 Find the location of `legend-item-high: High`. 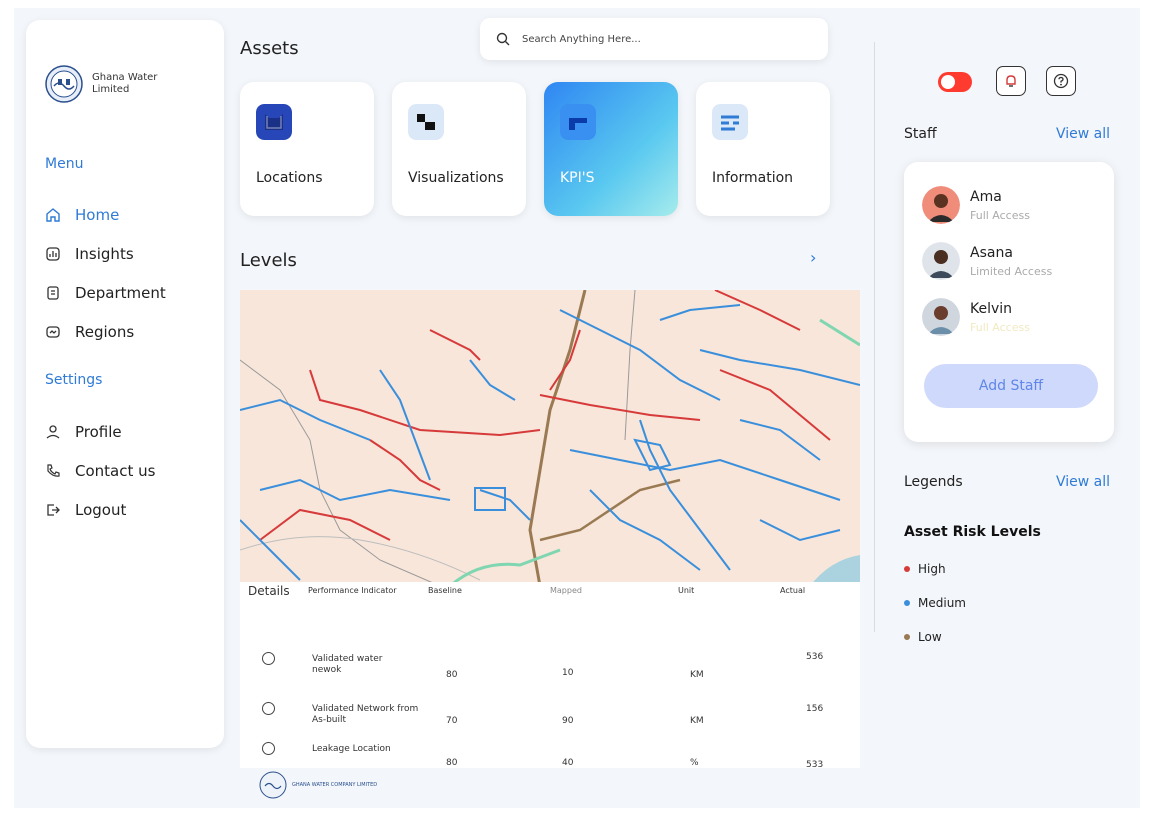

legend-item-high: High is located at coordinates (925, 569).